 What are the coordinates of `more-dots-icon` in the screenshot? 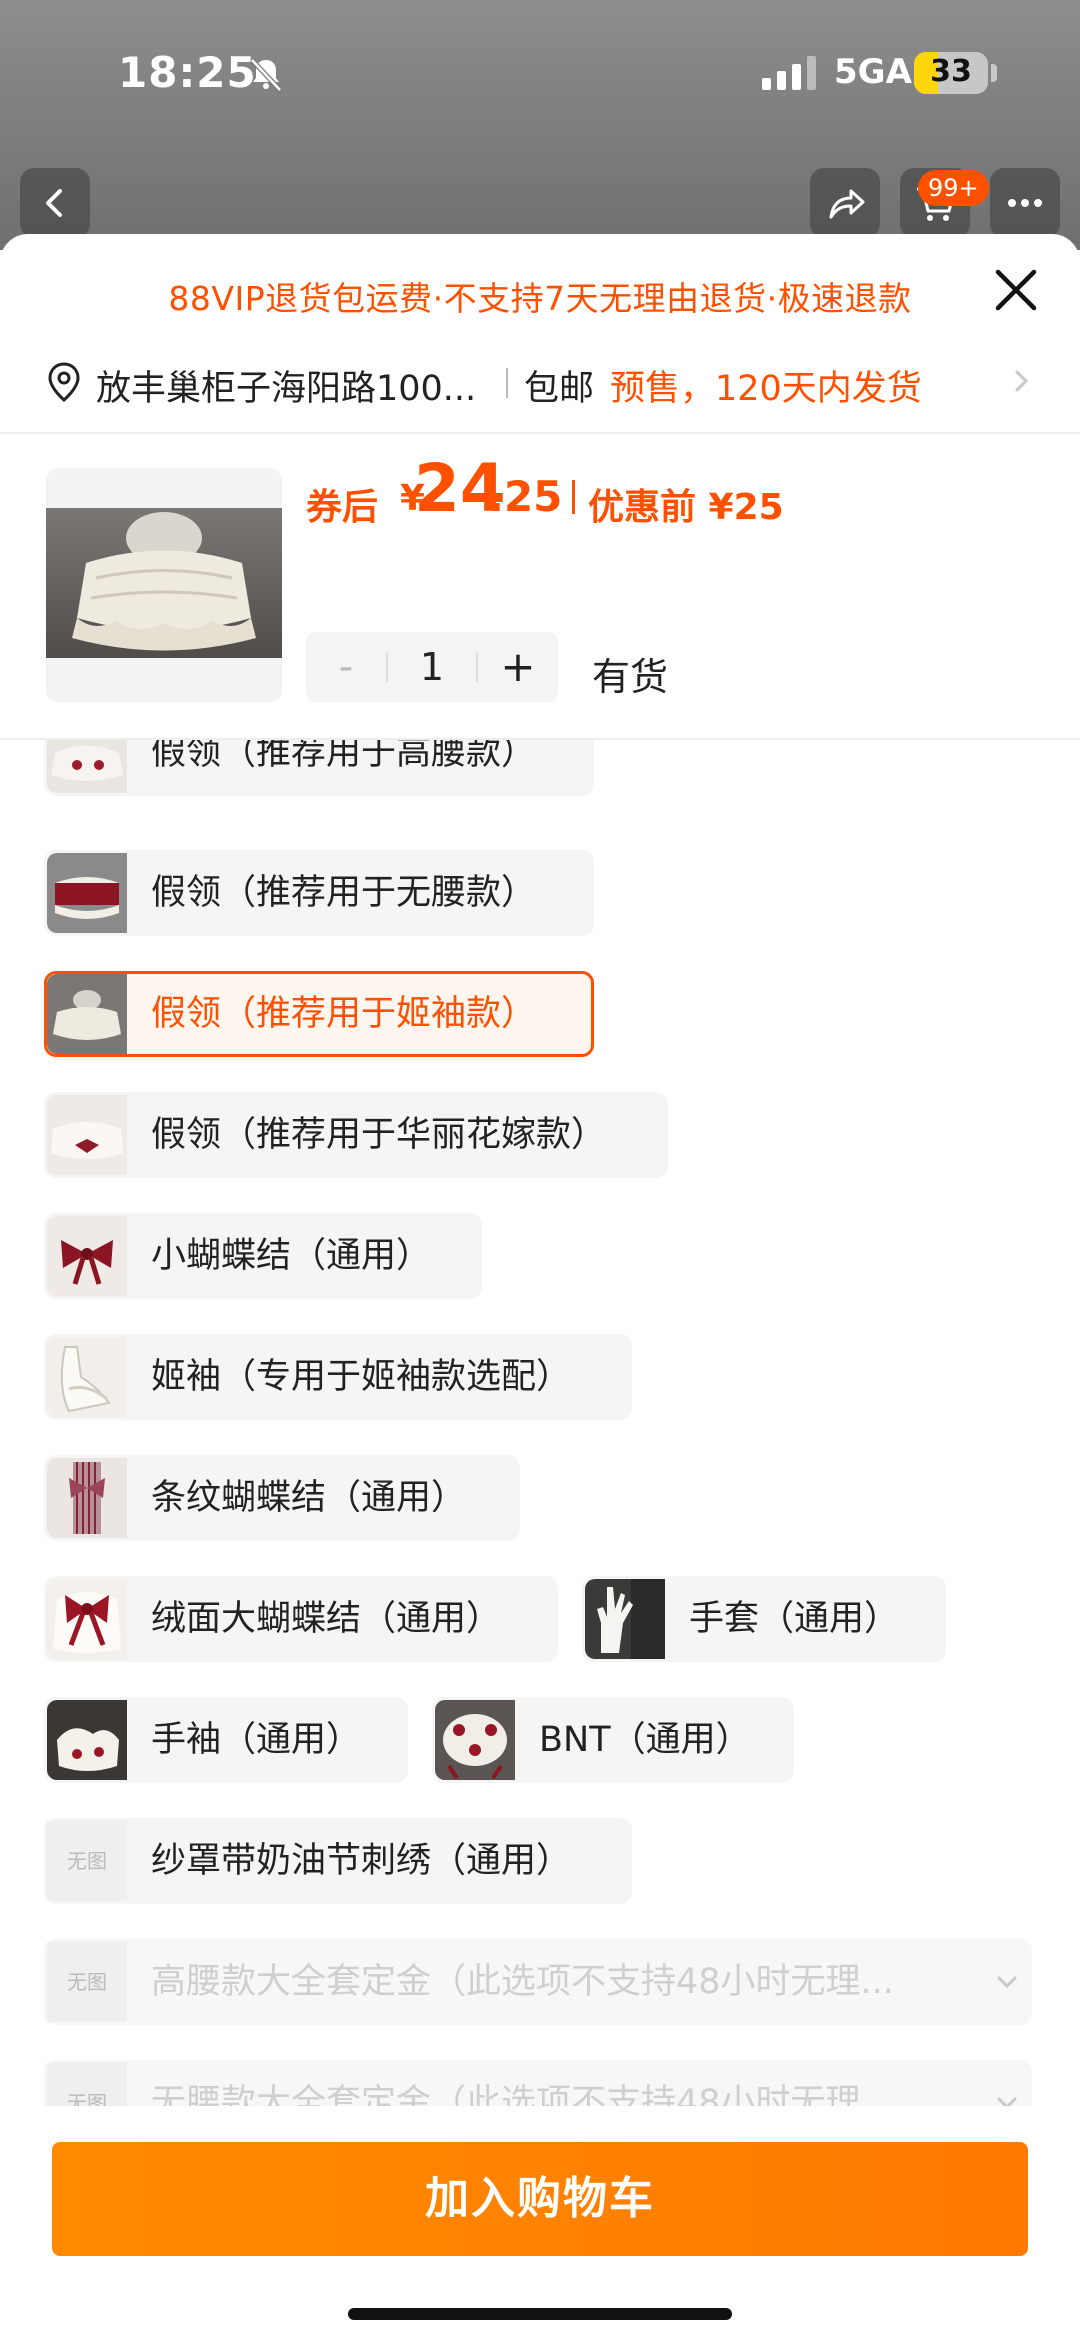 It's located at (1025, 203).